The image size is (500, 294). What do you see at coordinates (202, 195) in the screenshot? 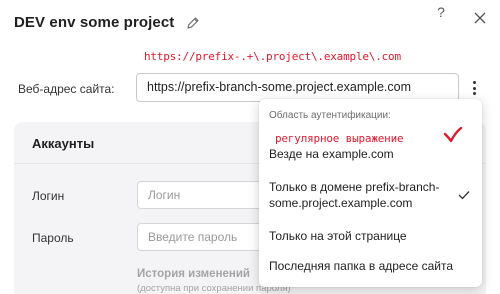
I see `login-input: Логин` at bounding box center [202, 195].